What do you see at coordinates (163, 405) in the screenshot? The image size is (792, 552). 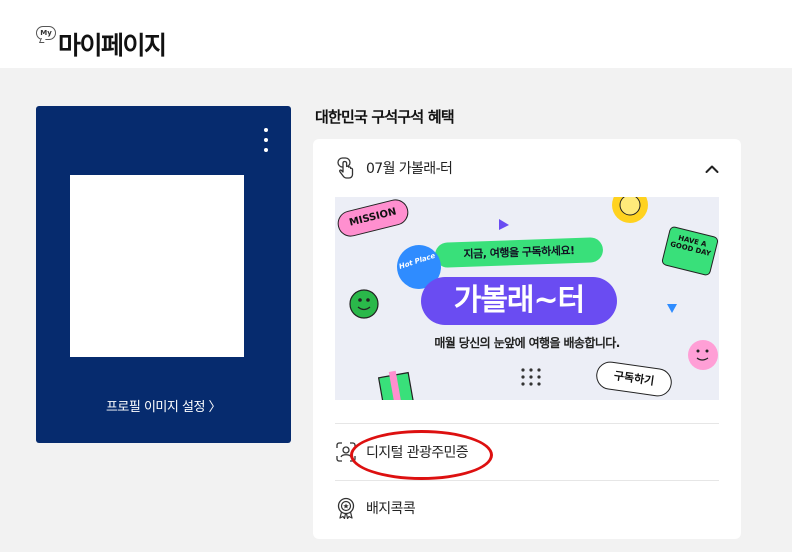 I see `profile-image-settings-link: 프로필 이미지 설정 〉` at bounding box center [163, 405].